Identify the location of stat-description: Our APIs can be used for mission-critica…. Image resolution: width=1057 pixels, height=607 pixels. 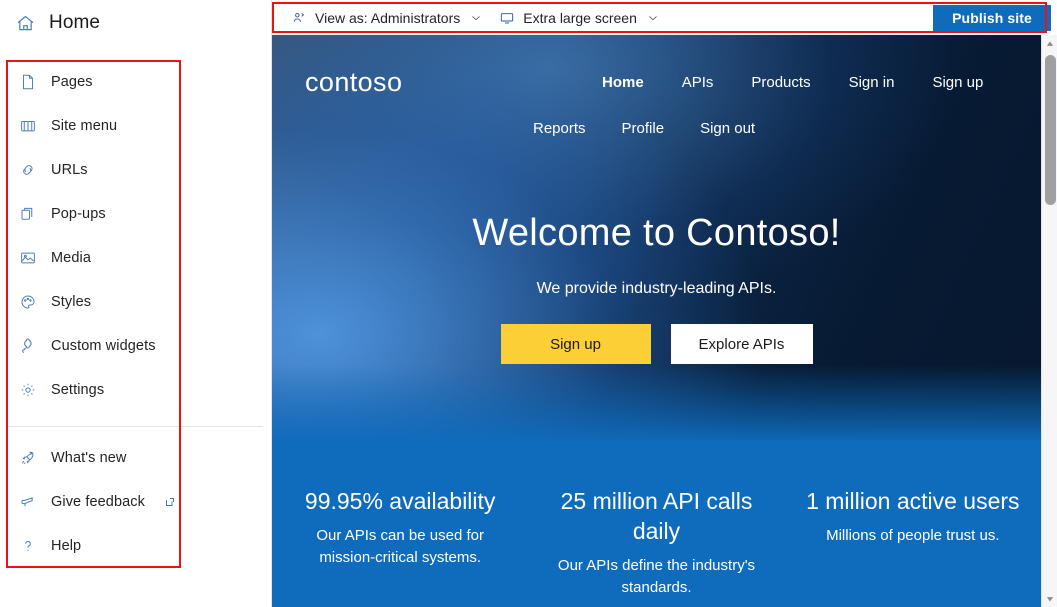
(400, 546).